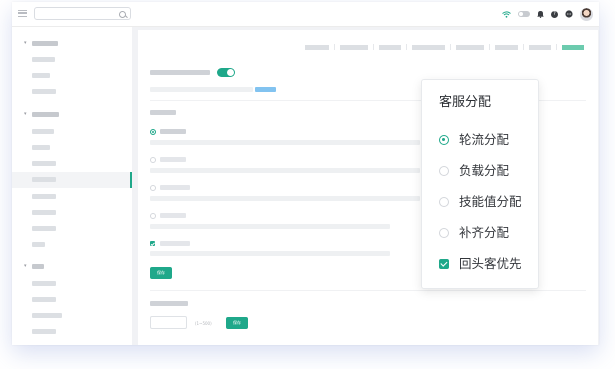 The image size is (615, 369). I want to click on range-hint: (1~500), so click(203, 323).